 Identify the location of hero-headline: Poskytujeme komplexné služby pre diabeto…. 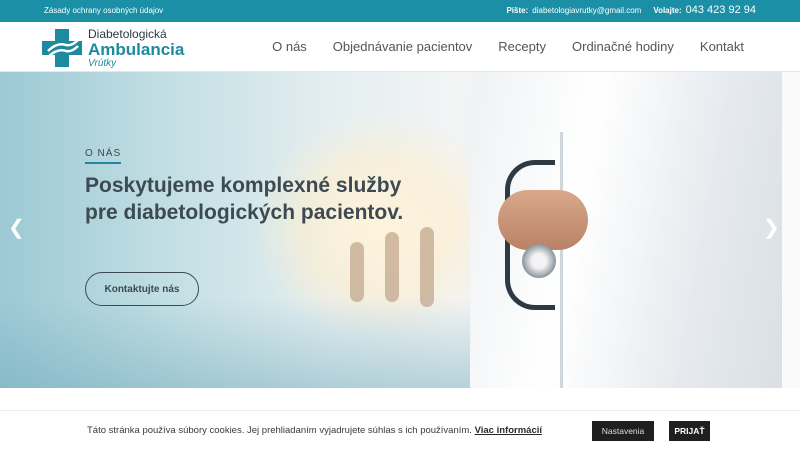
(244, 199).